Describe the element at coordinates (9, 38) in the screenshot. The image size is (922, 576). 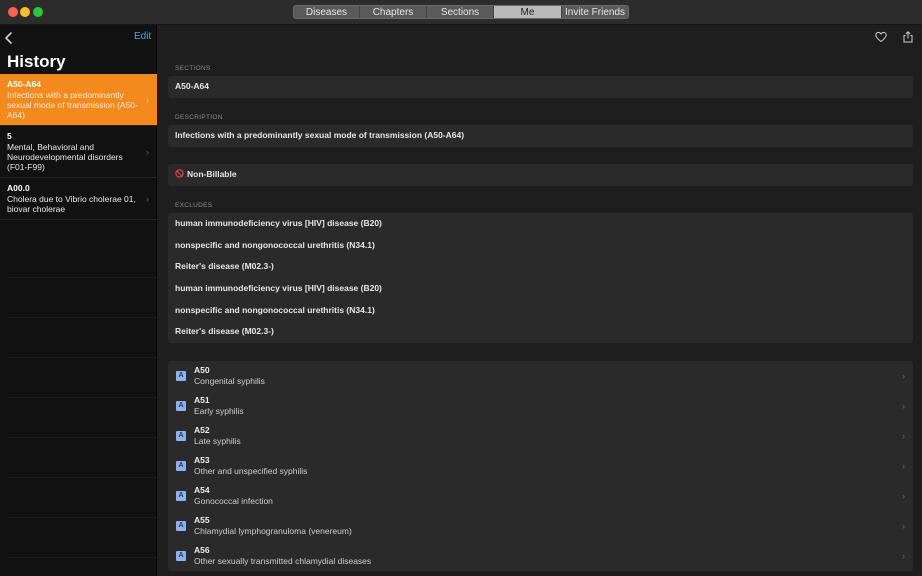
I see `back-chevron-icon` at that location.